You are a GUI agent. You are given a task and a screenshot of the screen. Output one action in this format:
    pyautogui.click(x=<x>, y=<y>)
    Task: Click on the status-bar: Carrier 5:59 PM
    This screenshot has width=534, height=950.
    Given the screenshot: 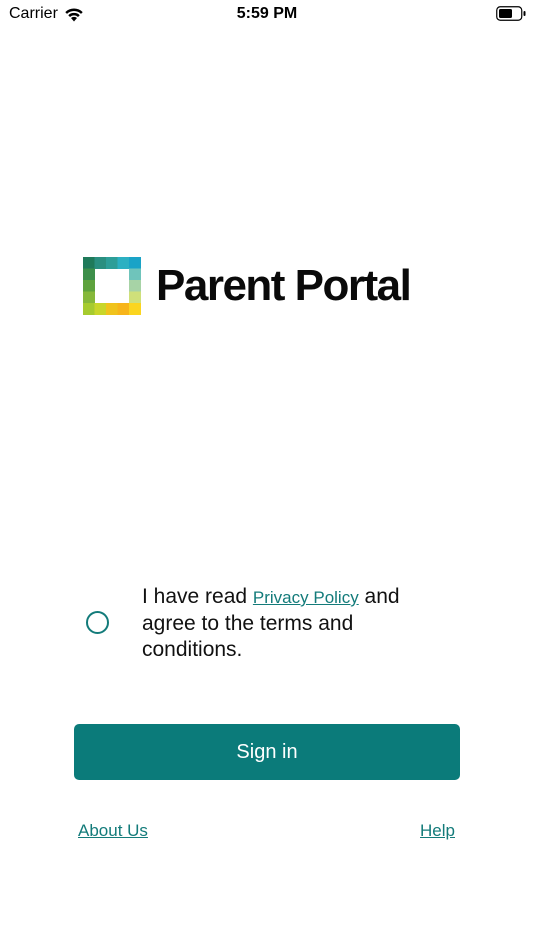 What is the action you would take?
    pyautogui.click(x=267, y=14)
    